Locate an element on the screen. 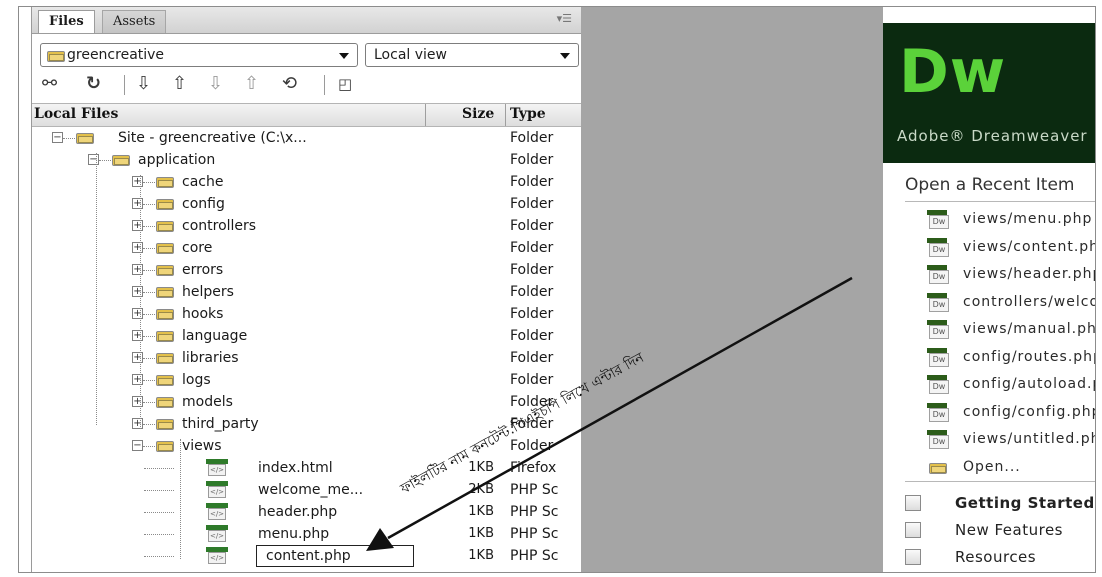  document-icon is located at coordinates (913, 503).